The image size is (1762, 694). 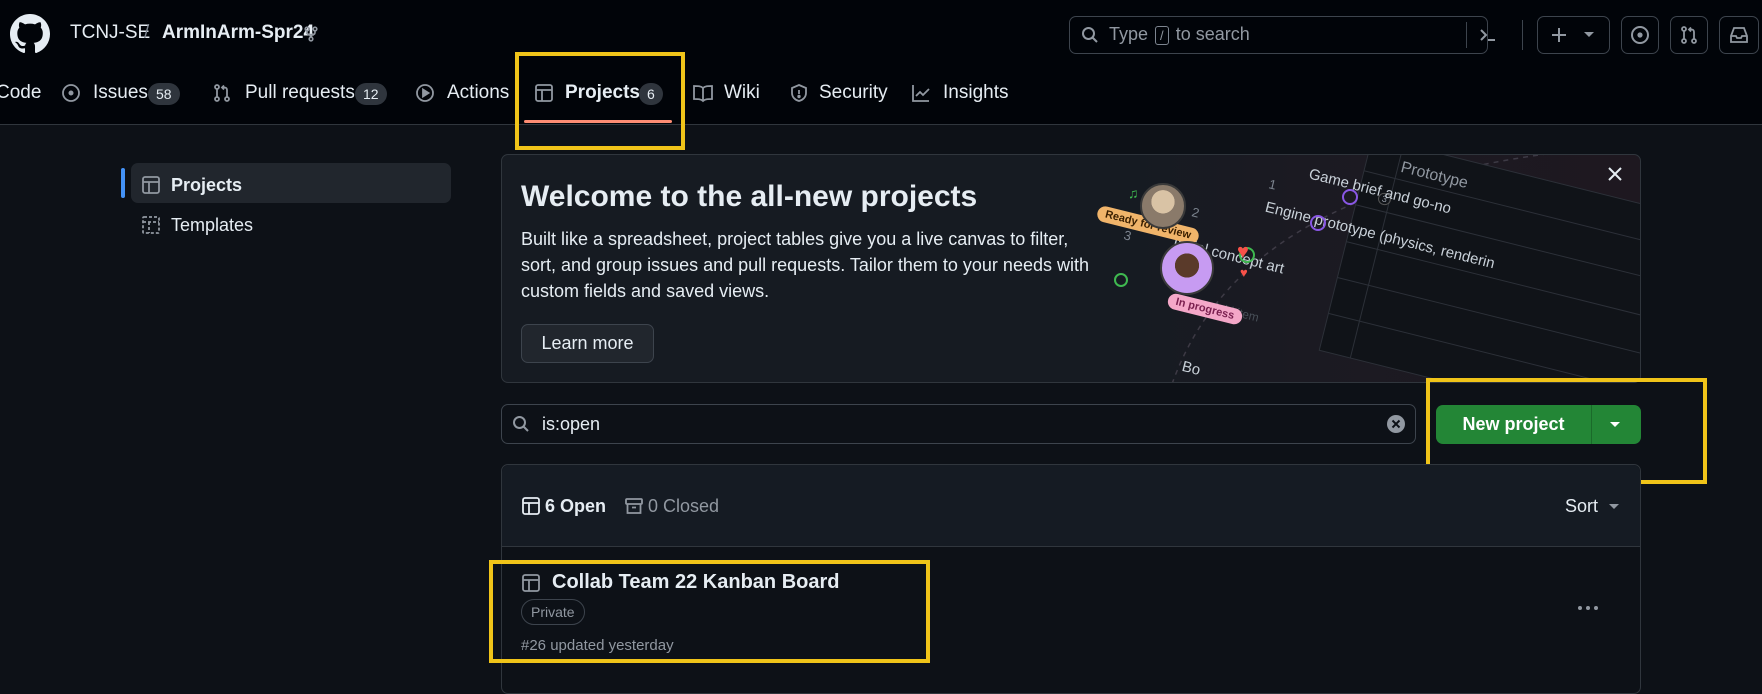 What do you see at coordinates (1133, 193) in the screenshot?
I see `music-note-icon: ♫` at bounding box center [1133, 193].